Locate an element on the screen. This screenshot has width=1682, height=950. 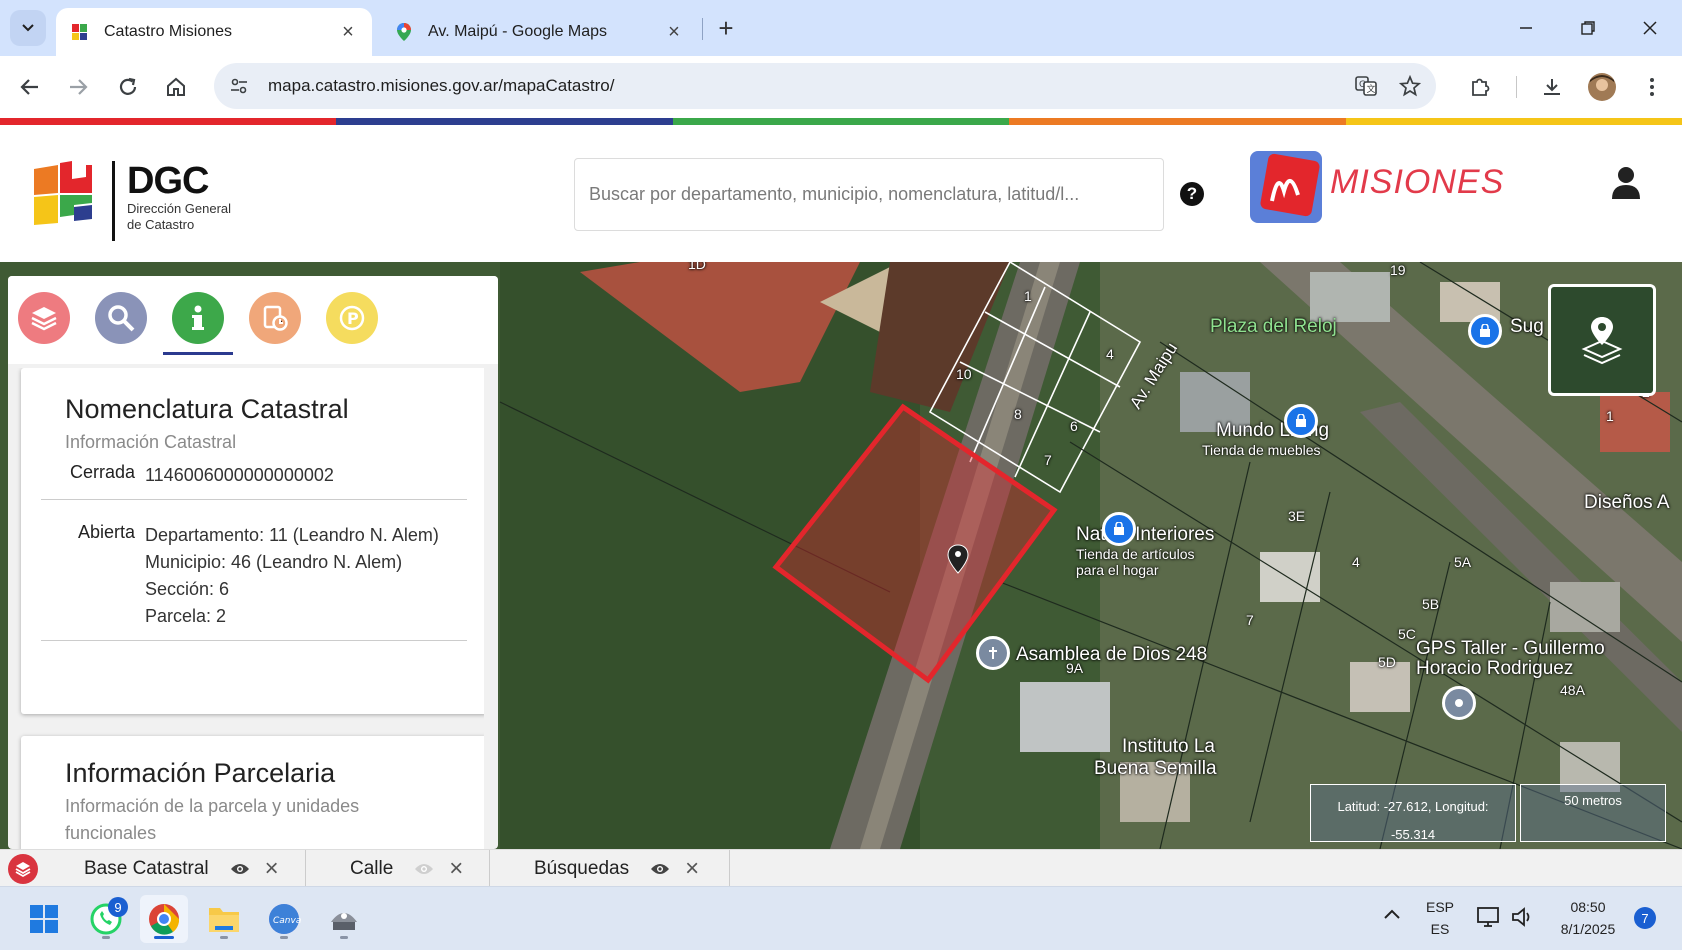
tab-catastro: Catastro Misiones × is located at coordinates (214, 32).